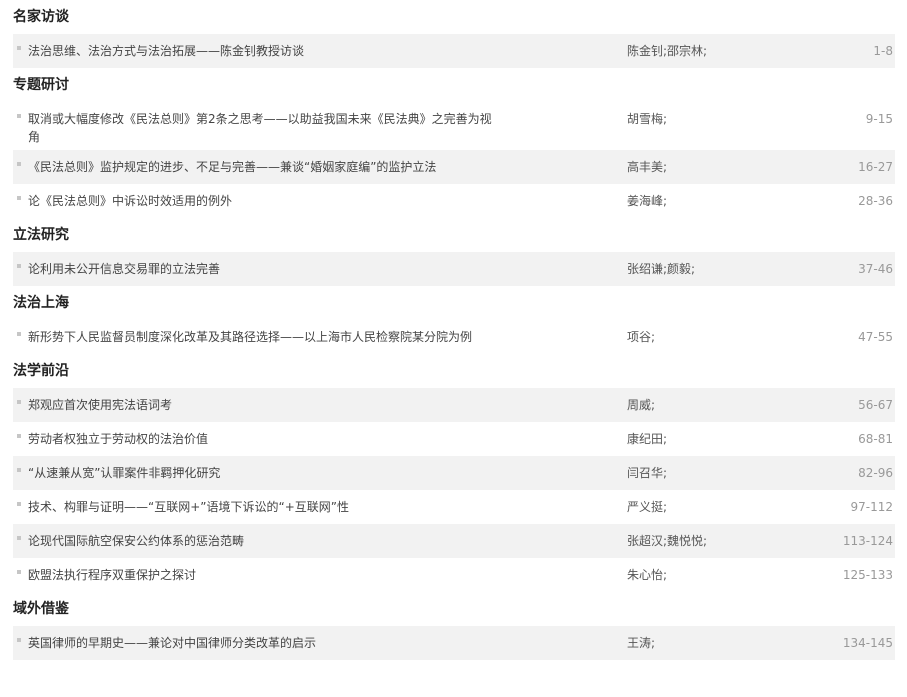 The image size is (907, 697). I want to click on article-pages: 68-81, so click(875, 439).